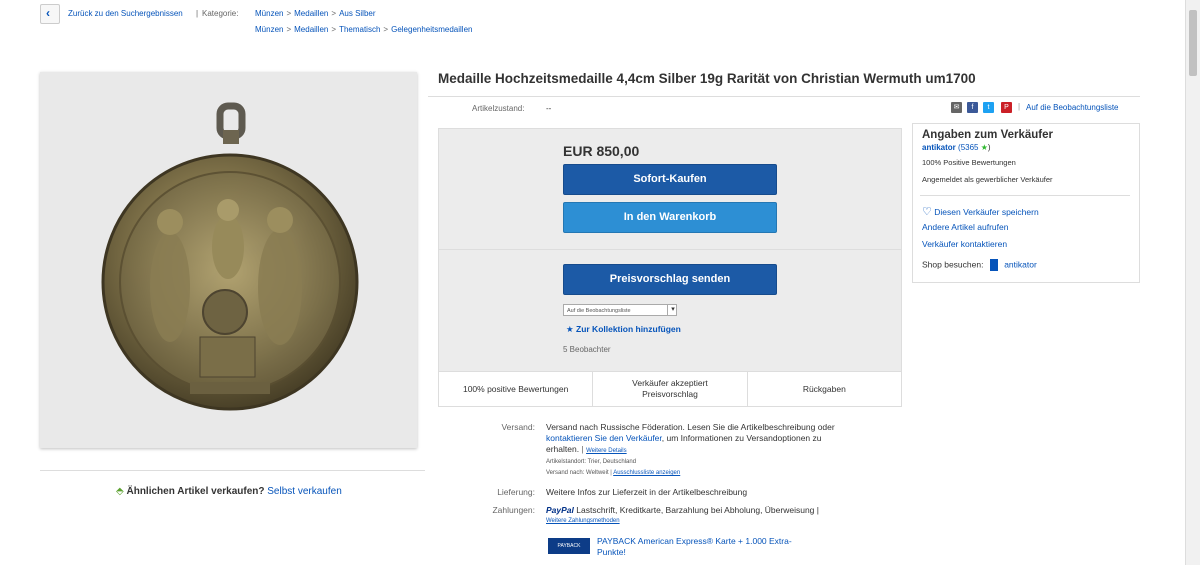 The width and height of the screenshot is (1200, 565). I want to click on scrollbar-thumb, so click(1193, 43).